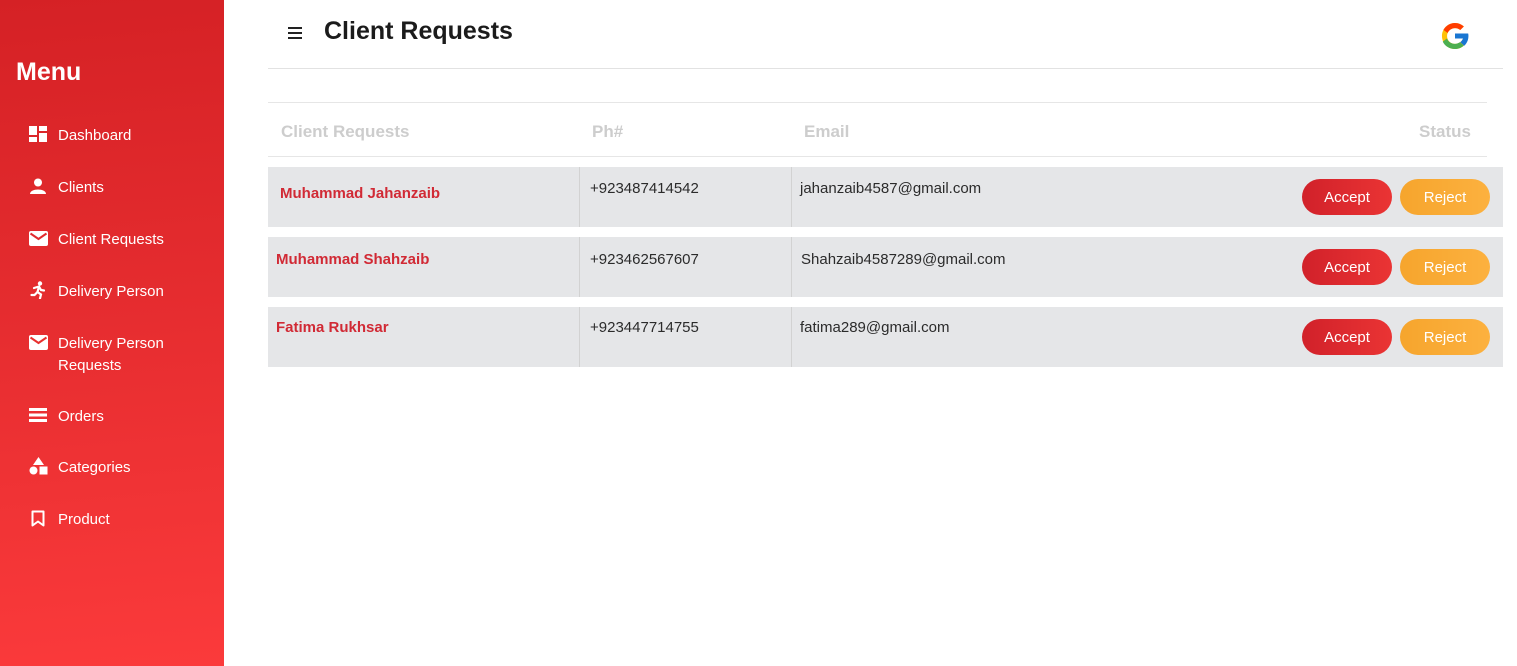  Describe the element at coordinates (111, 239) in the screenshot. I see `sidebar-item-label: Client Requests` at that location.